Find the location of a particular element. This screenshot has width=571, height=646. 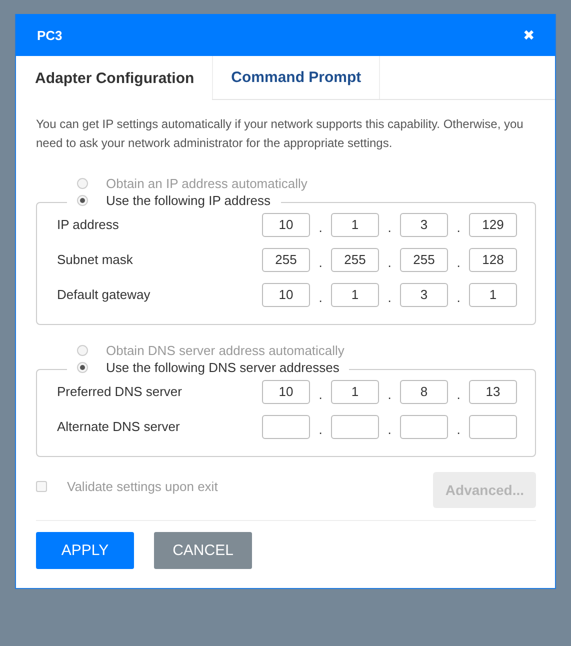

option-label: Use the following DNS server addresses is located at coordinates (223, 367).